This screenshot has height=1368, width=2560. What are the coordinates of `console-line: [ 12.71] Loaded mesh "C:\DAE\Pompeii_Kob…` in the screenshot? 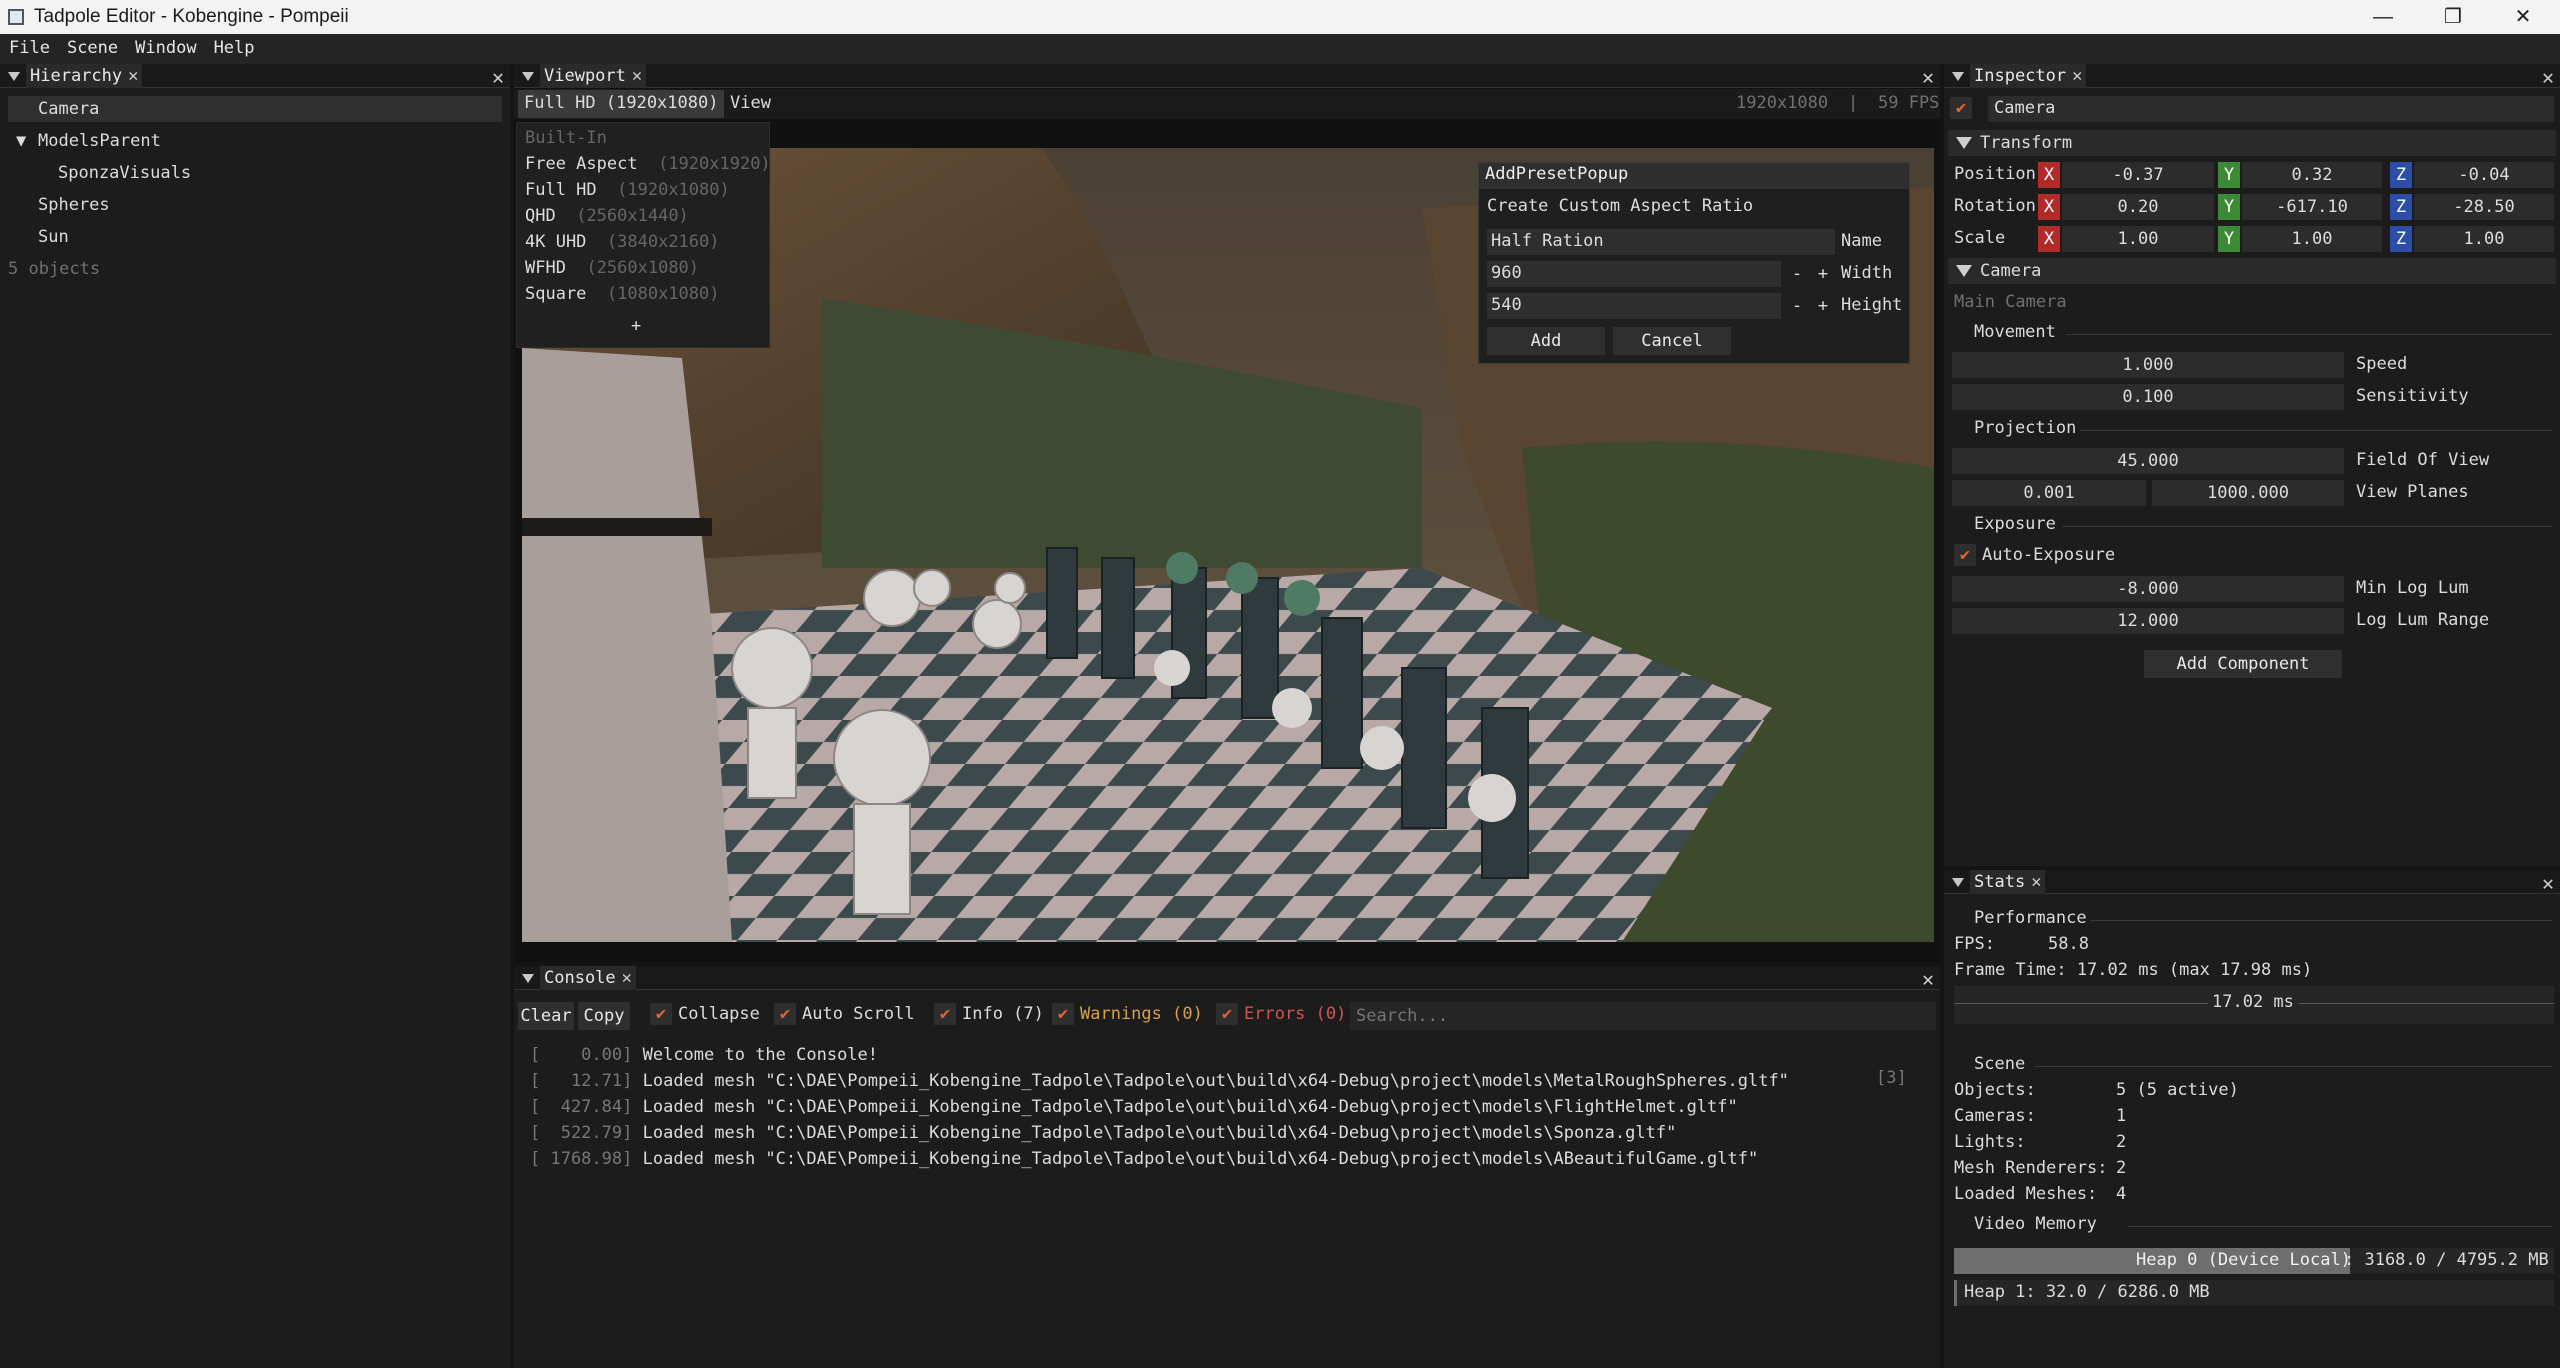 It's located at (1159, 1081).